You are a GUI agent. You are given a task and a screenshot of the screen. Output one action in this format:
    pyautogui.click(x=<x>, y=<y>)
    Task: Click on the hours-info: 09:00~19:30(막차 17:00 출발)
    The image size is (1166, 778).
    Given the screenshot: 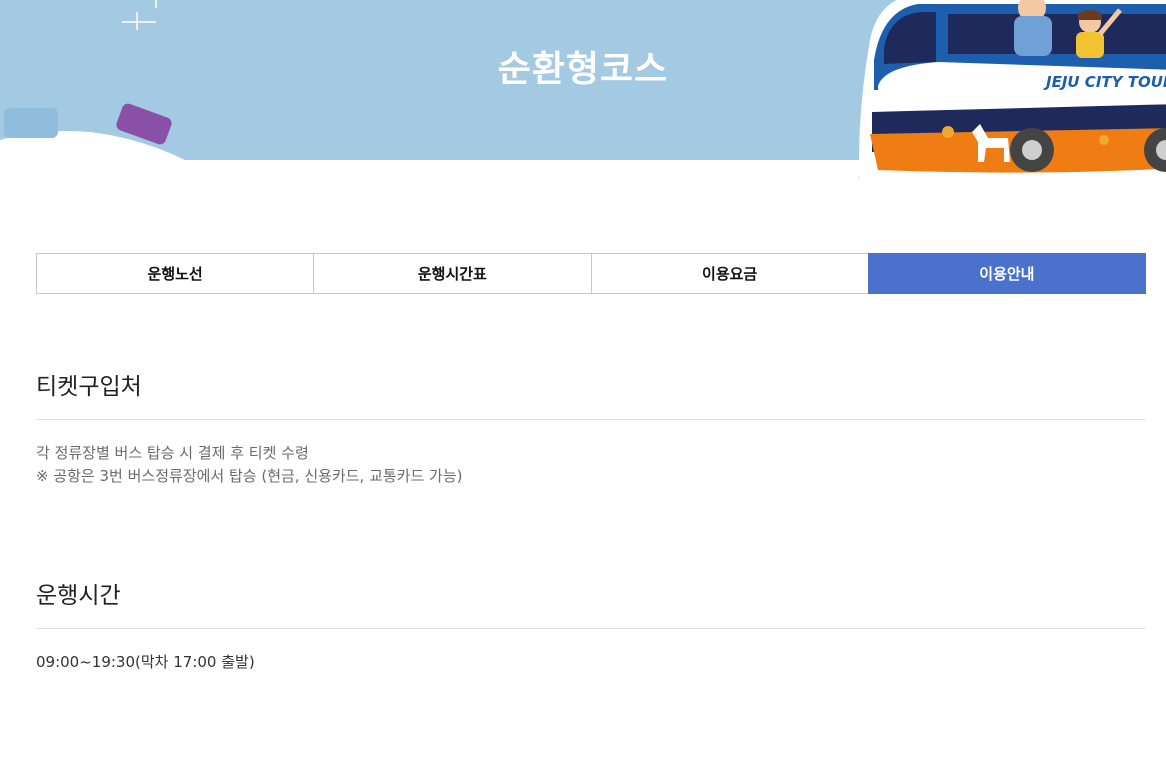 What is the action you would take?
    pyautogui.click(x=591, y=662)
    